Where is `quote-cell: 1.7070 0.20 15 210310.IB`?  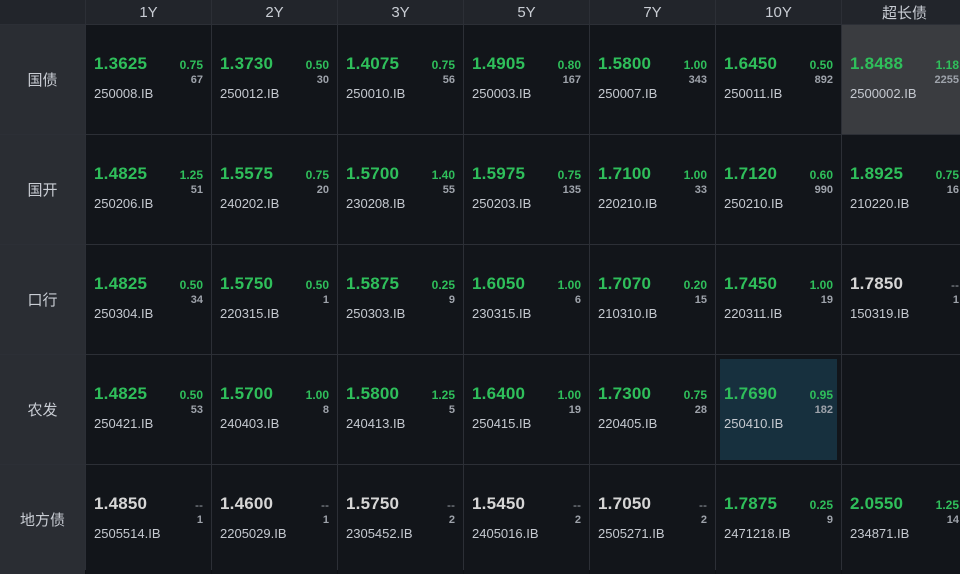 quote-cell: 1.7070 0.20 15 210310.IB is located at coordinates (652, 299).